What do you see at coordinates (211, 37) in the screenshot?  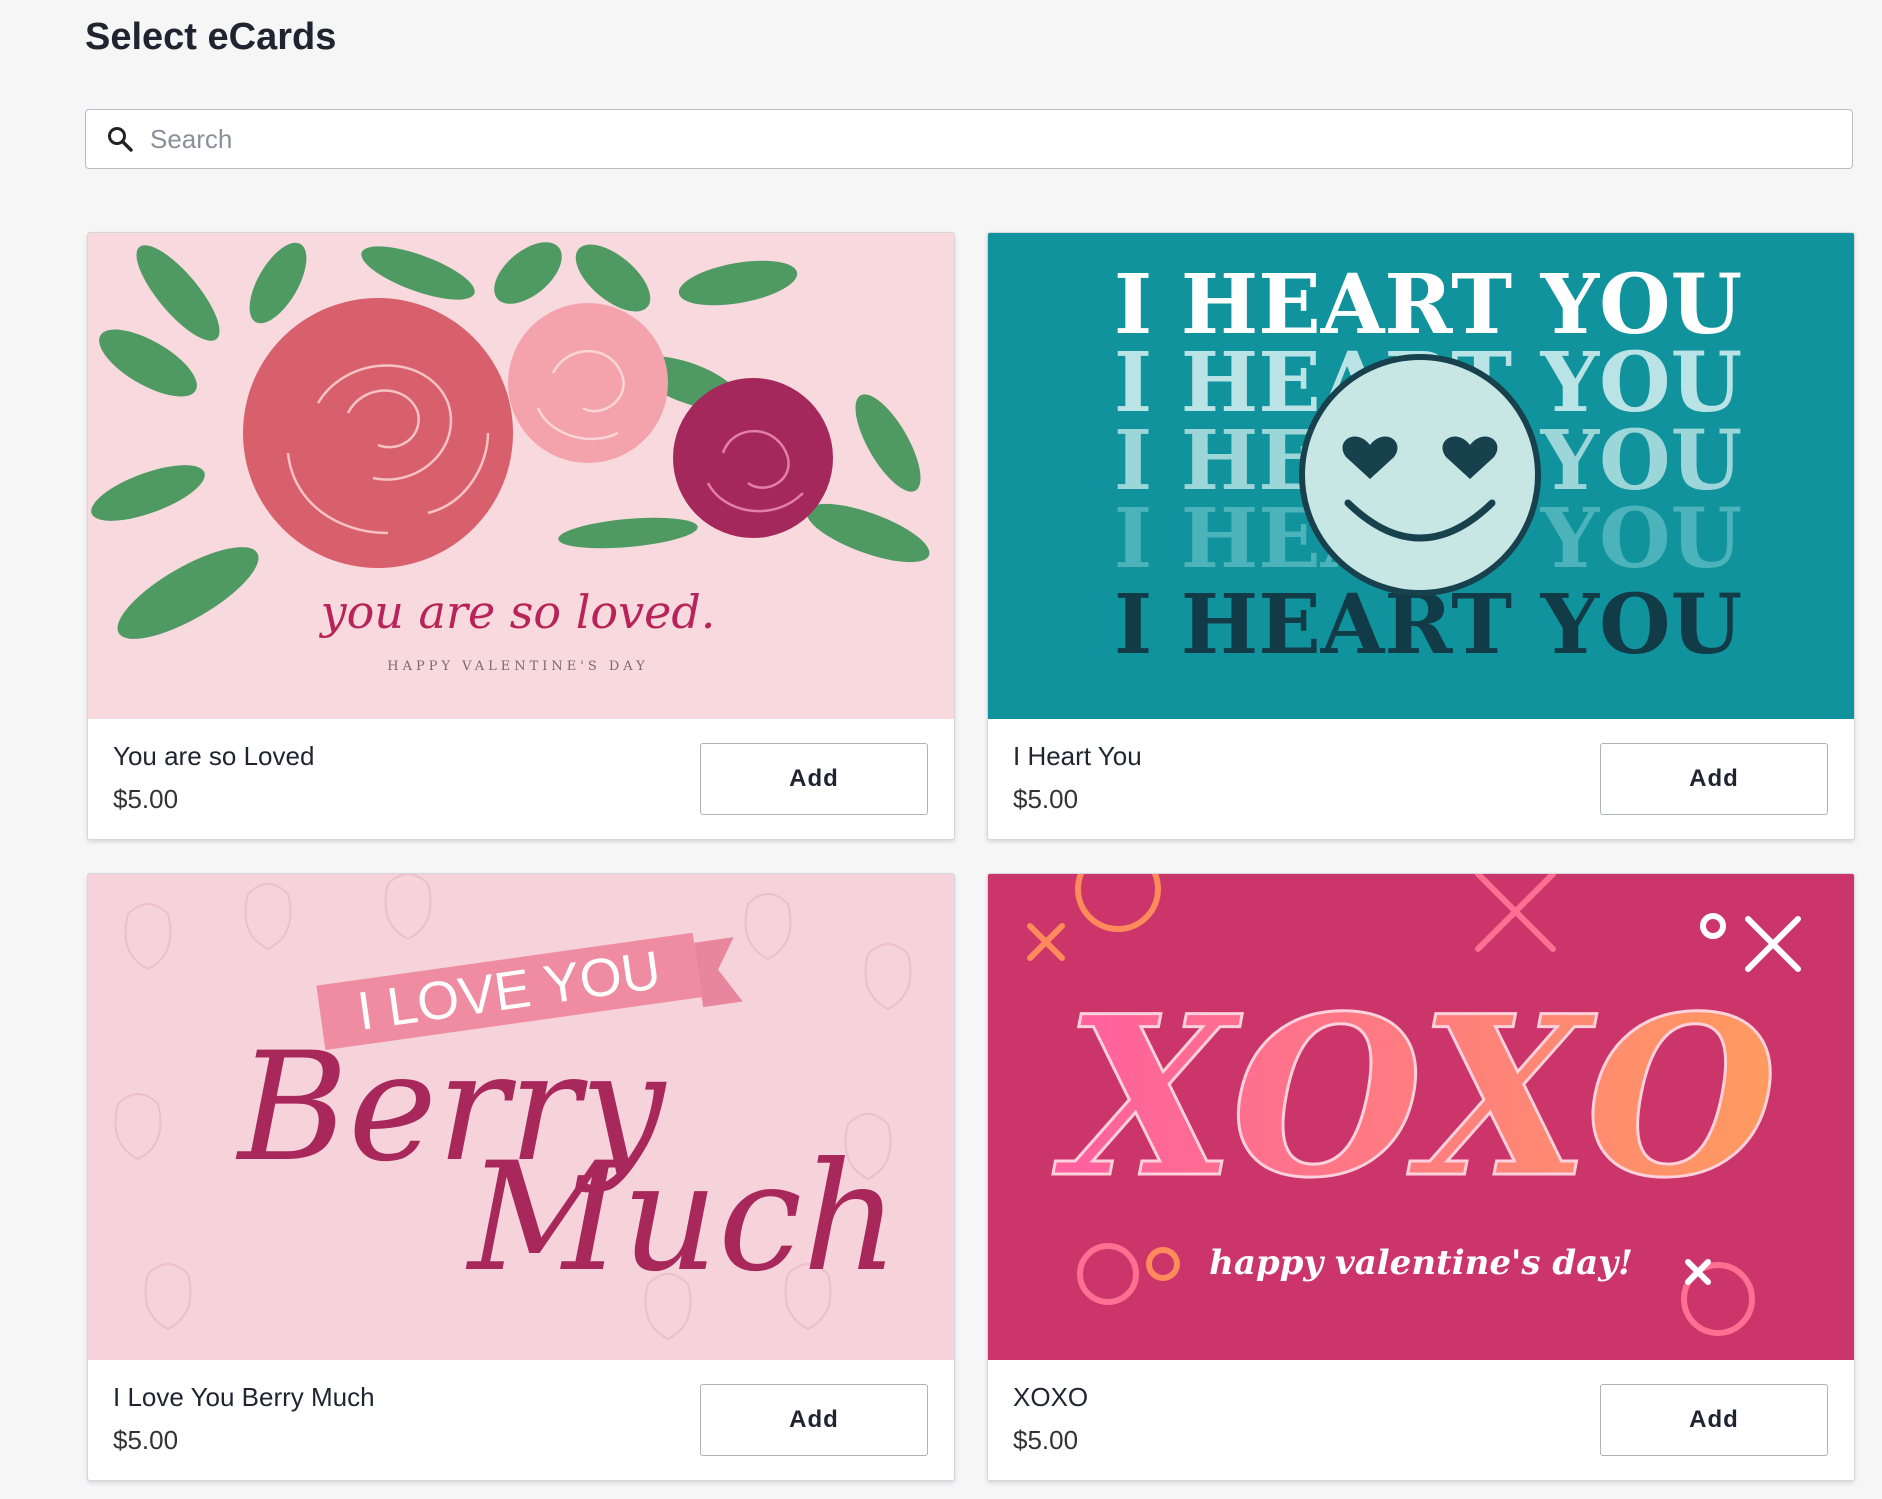 I see `page-title: Select eCards` at bounding box center [211, 37].